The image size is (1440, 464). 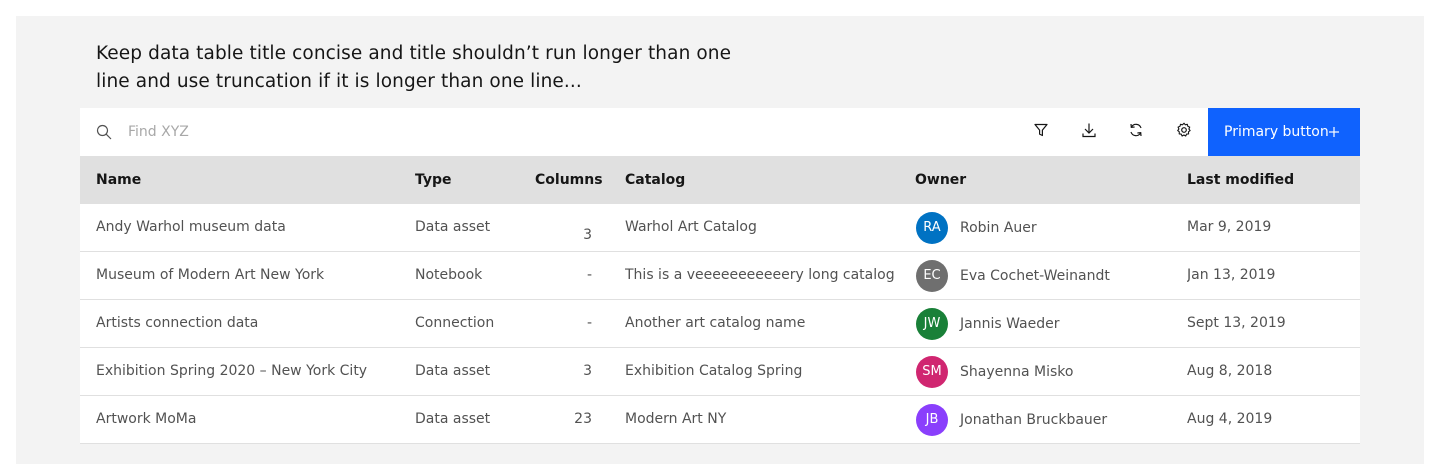 What do you see at coordinates (714, 371) in the screenshot?
I see `cell-catalog: Exhibition Catalog Spring` at bounding box center [714, 371].